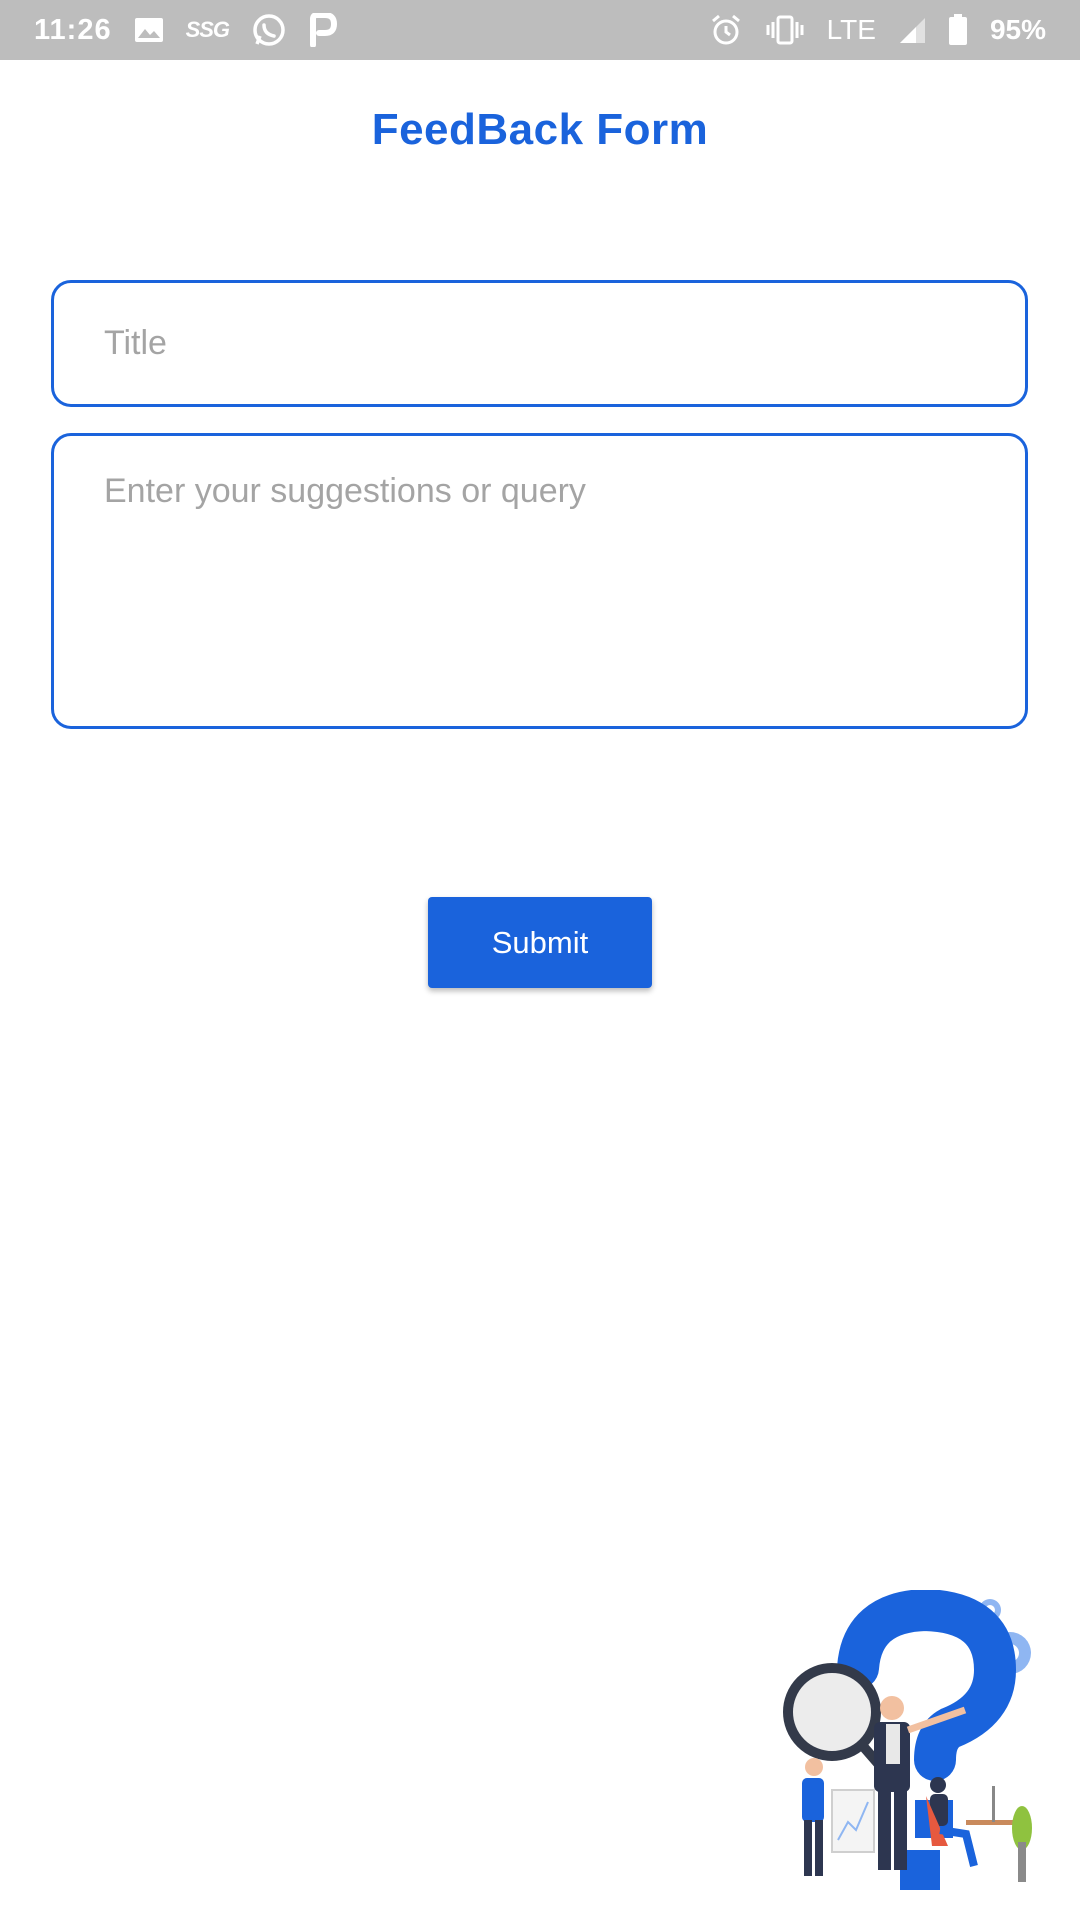 The image size is (1080, 1920). I want to click on network-type: LTE, so click(851, 29).